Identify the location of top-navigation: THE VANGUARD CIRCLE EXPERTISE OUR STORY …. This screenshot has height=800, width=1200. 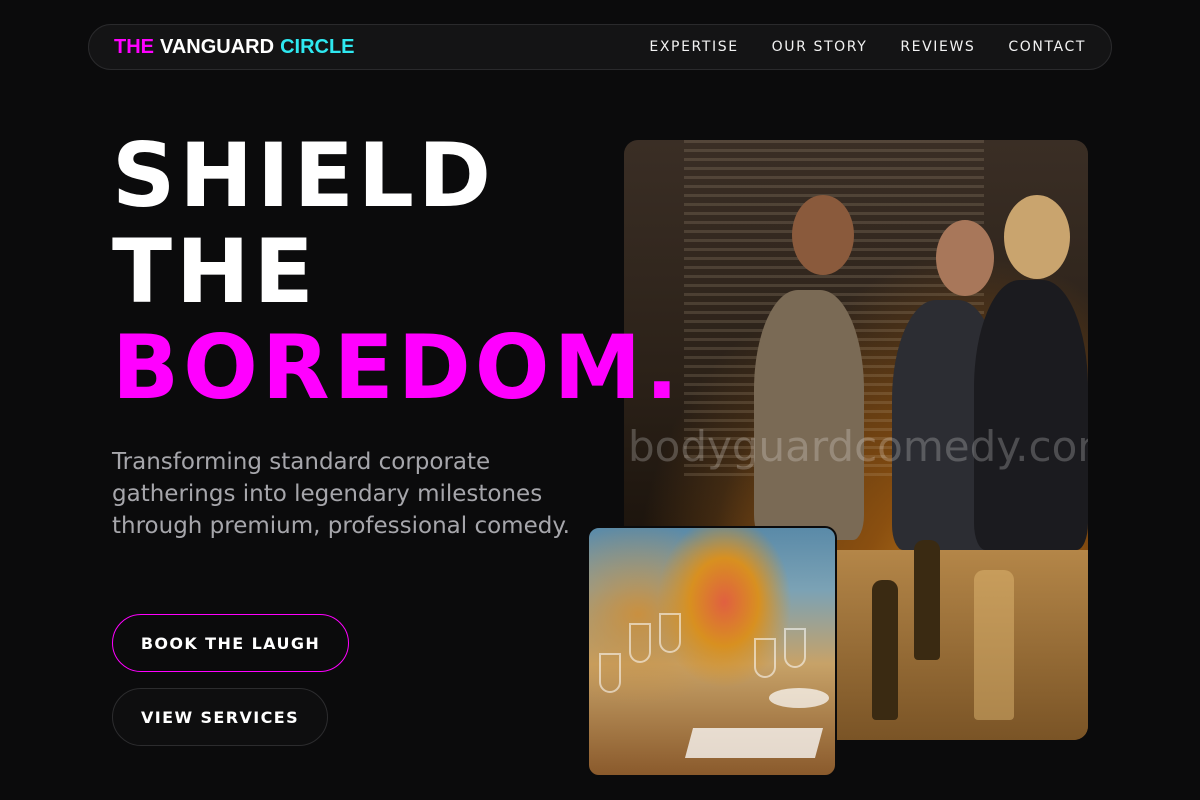
(600, 47).